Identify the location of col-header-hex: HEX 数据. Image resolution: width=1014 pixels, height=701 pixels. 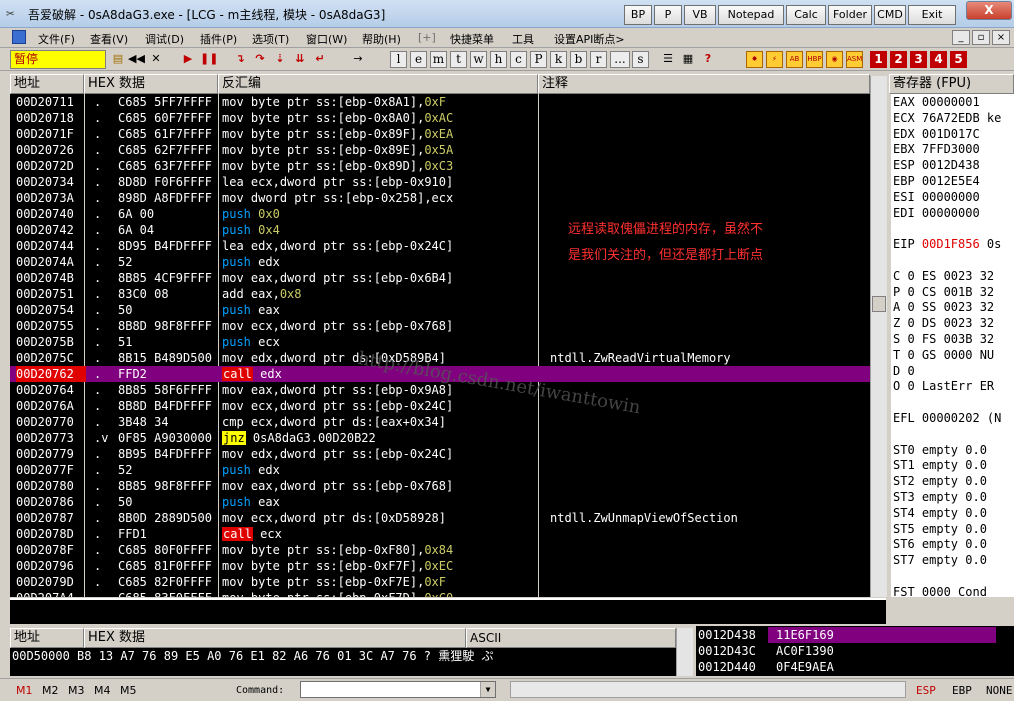
(151, 84).